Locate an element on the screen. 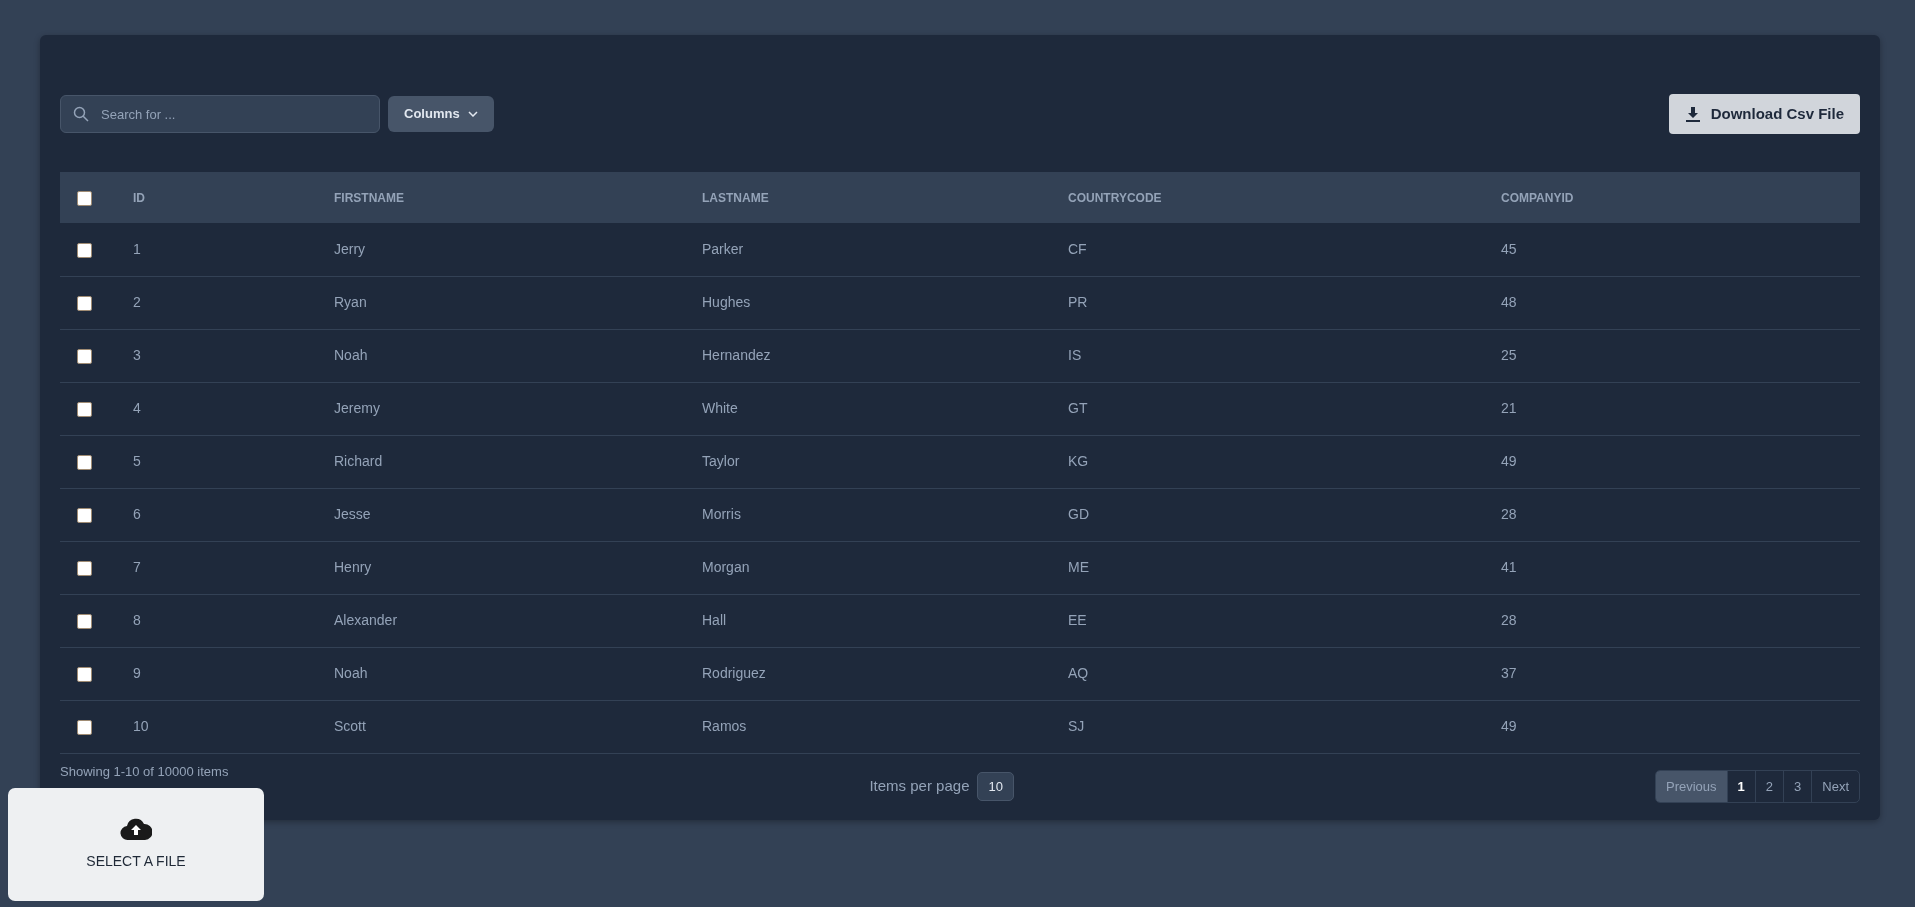 The height and width of the screenshot is (907, 1915). table-cell: Scott is located at coordinates (350, 726).